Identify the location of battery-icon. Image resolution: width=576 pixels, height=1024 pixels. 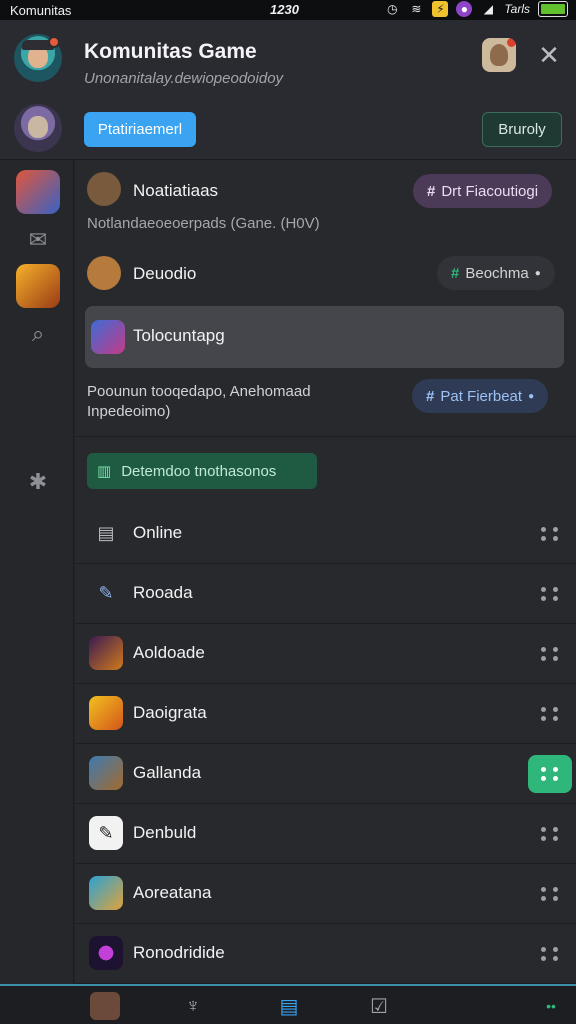
(553, 9).